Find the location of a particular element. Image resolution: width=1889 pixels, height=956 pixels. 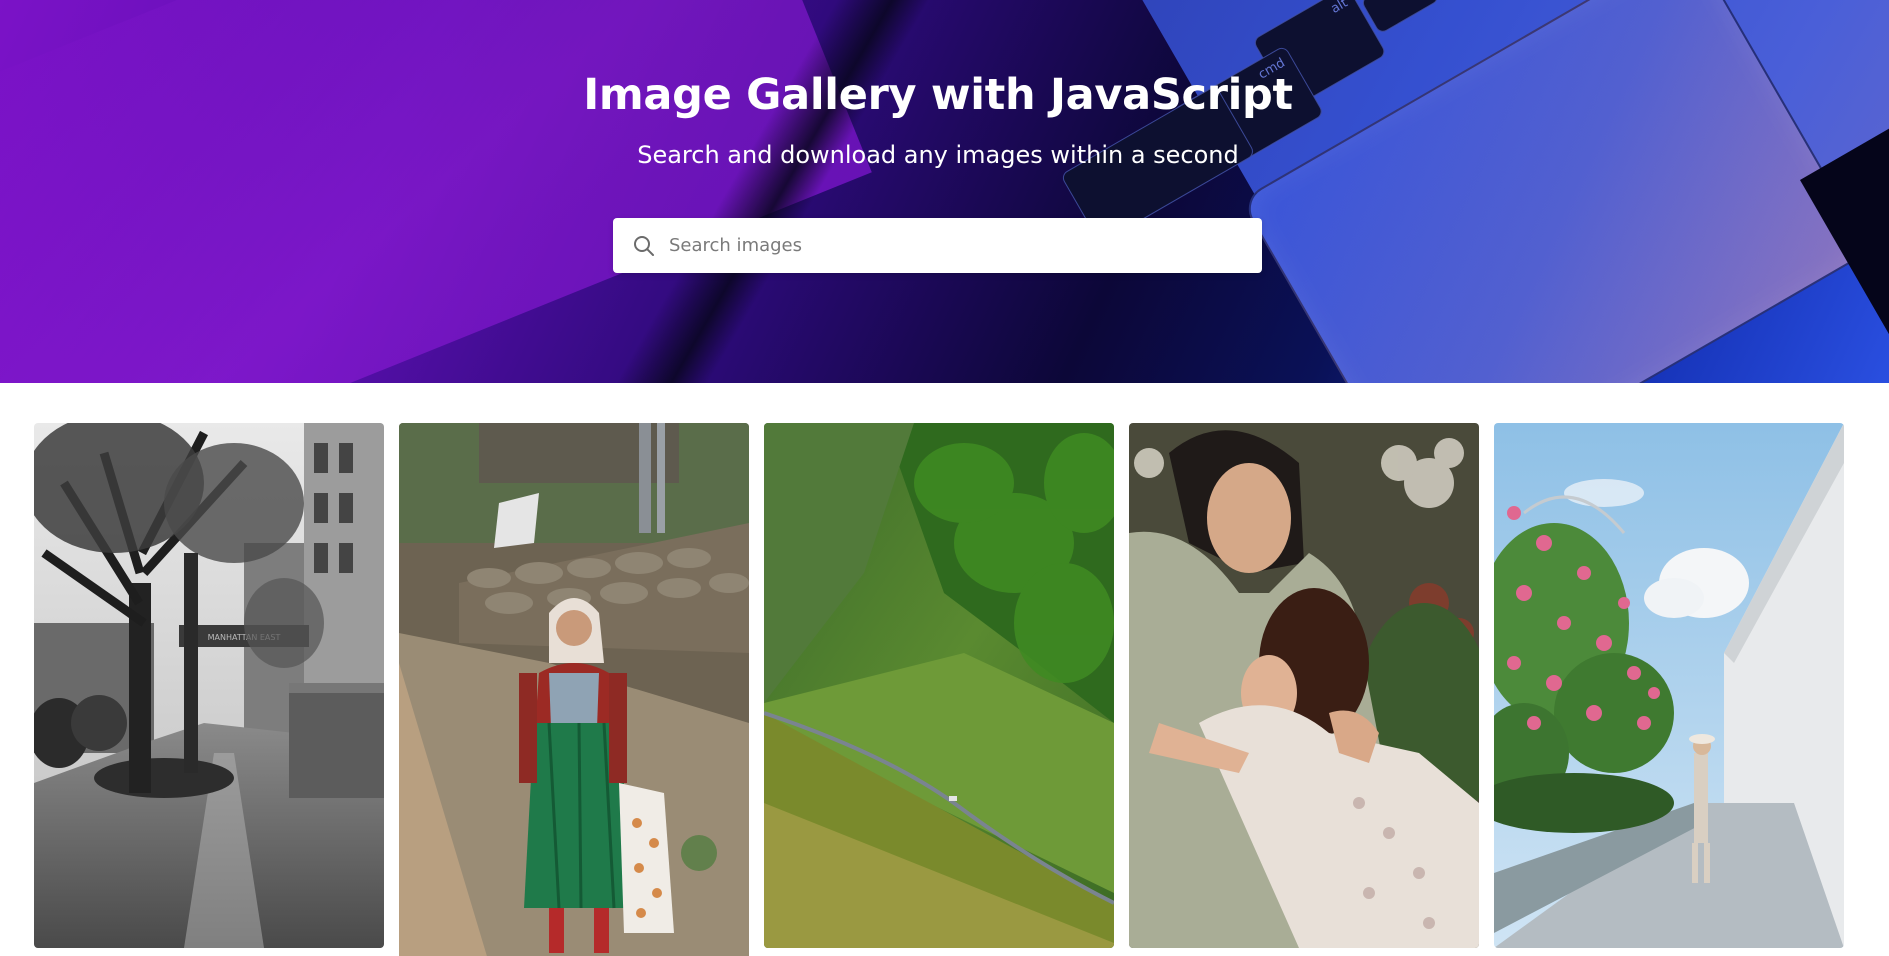

search-box is located at coordinates (937, 245).